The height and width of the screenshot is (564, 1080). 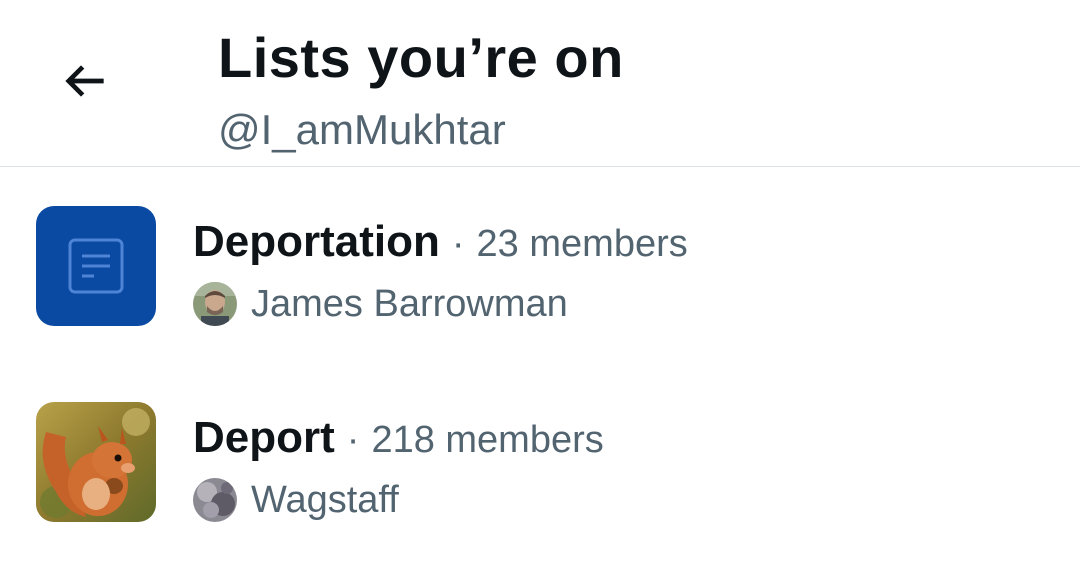 I want to click on list-title-line: Deportation · 23 members, so click(x=440, y=247).